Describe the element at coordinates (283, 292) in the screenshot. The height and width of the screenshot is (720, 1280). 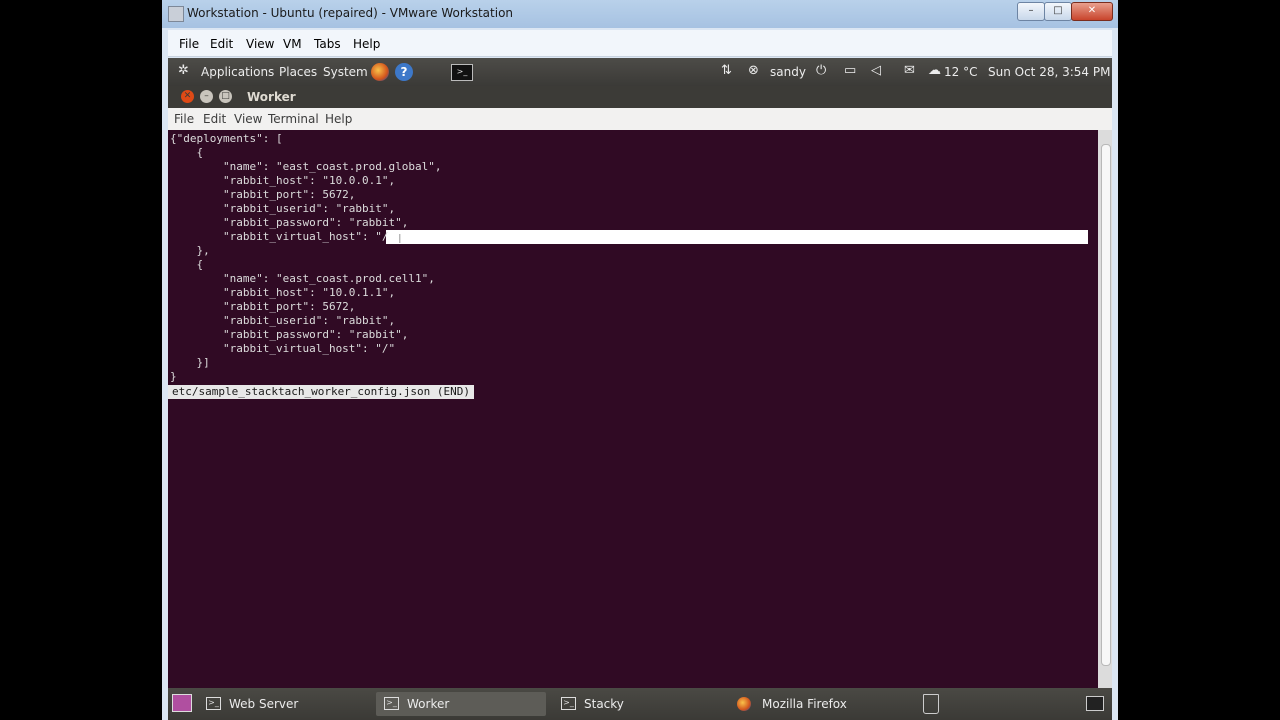
I see `terminal-line: "rabbit_host": "10.0.1.1",` at that location.